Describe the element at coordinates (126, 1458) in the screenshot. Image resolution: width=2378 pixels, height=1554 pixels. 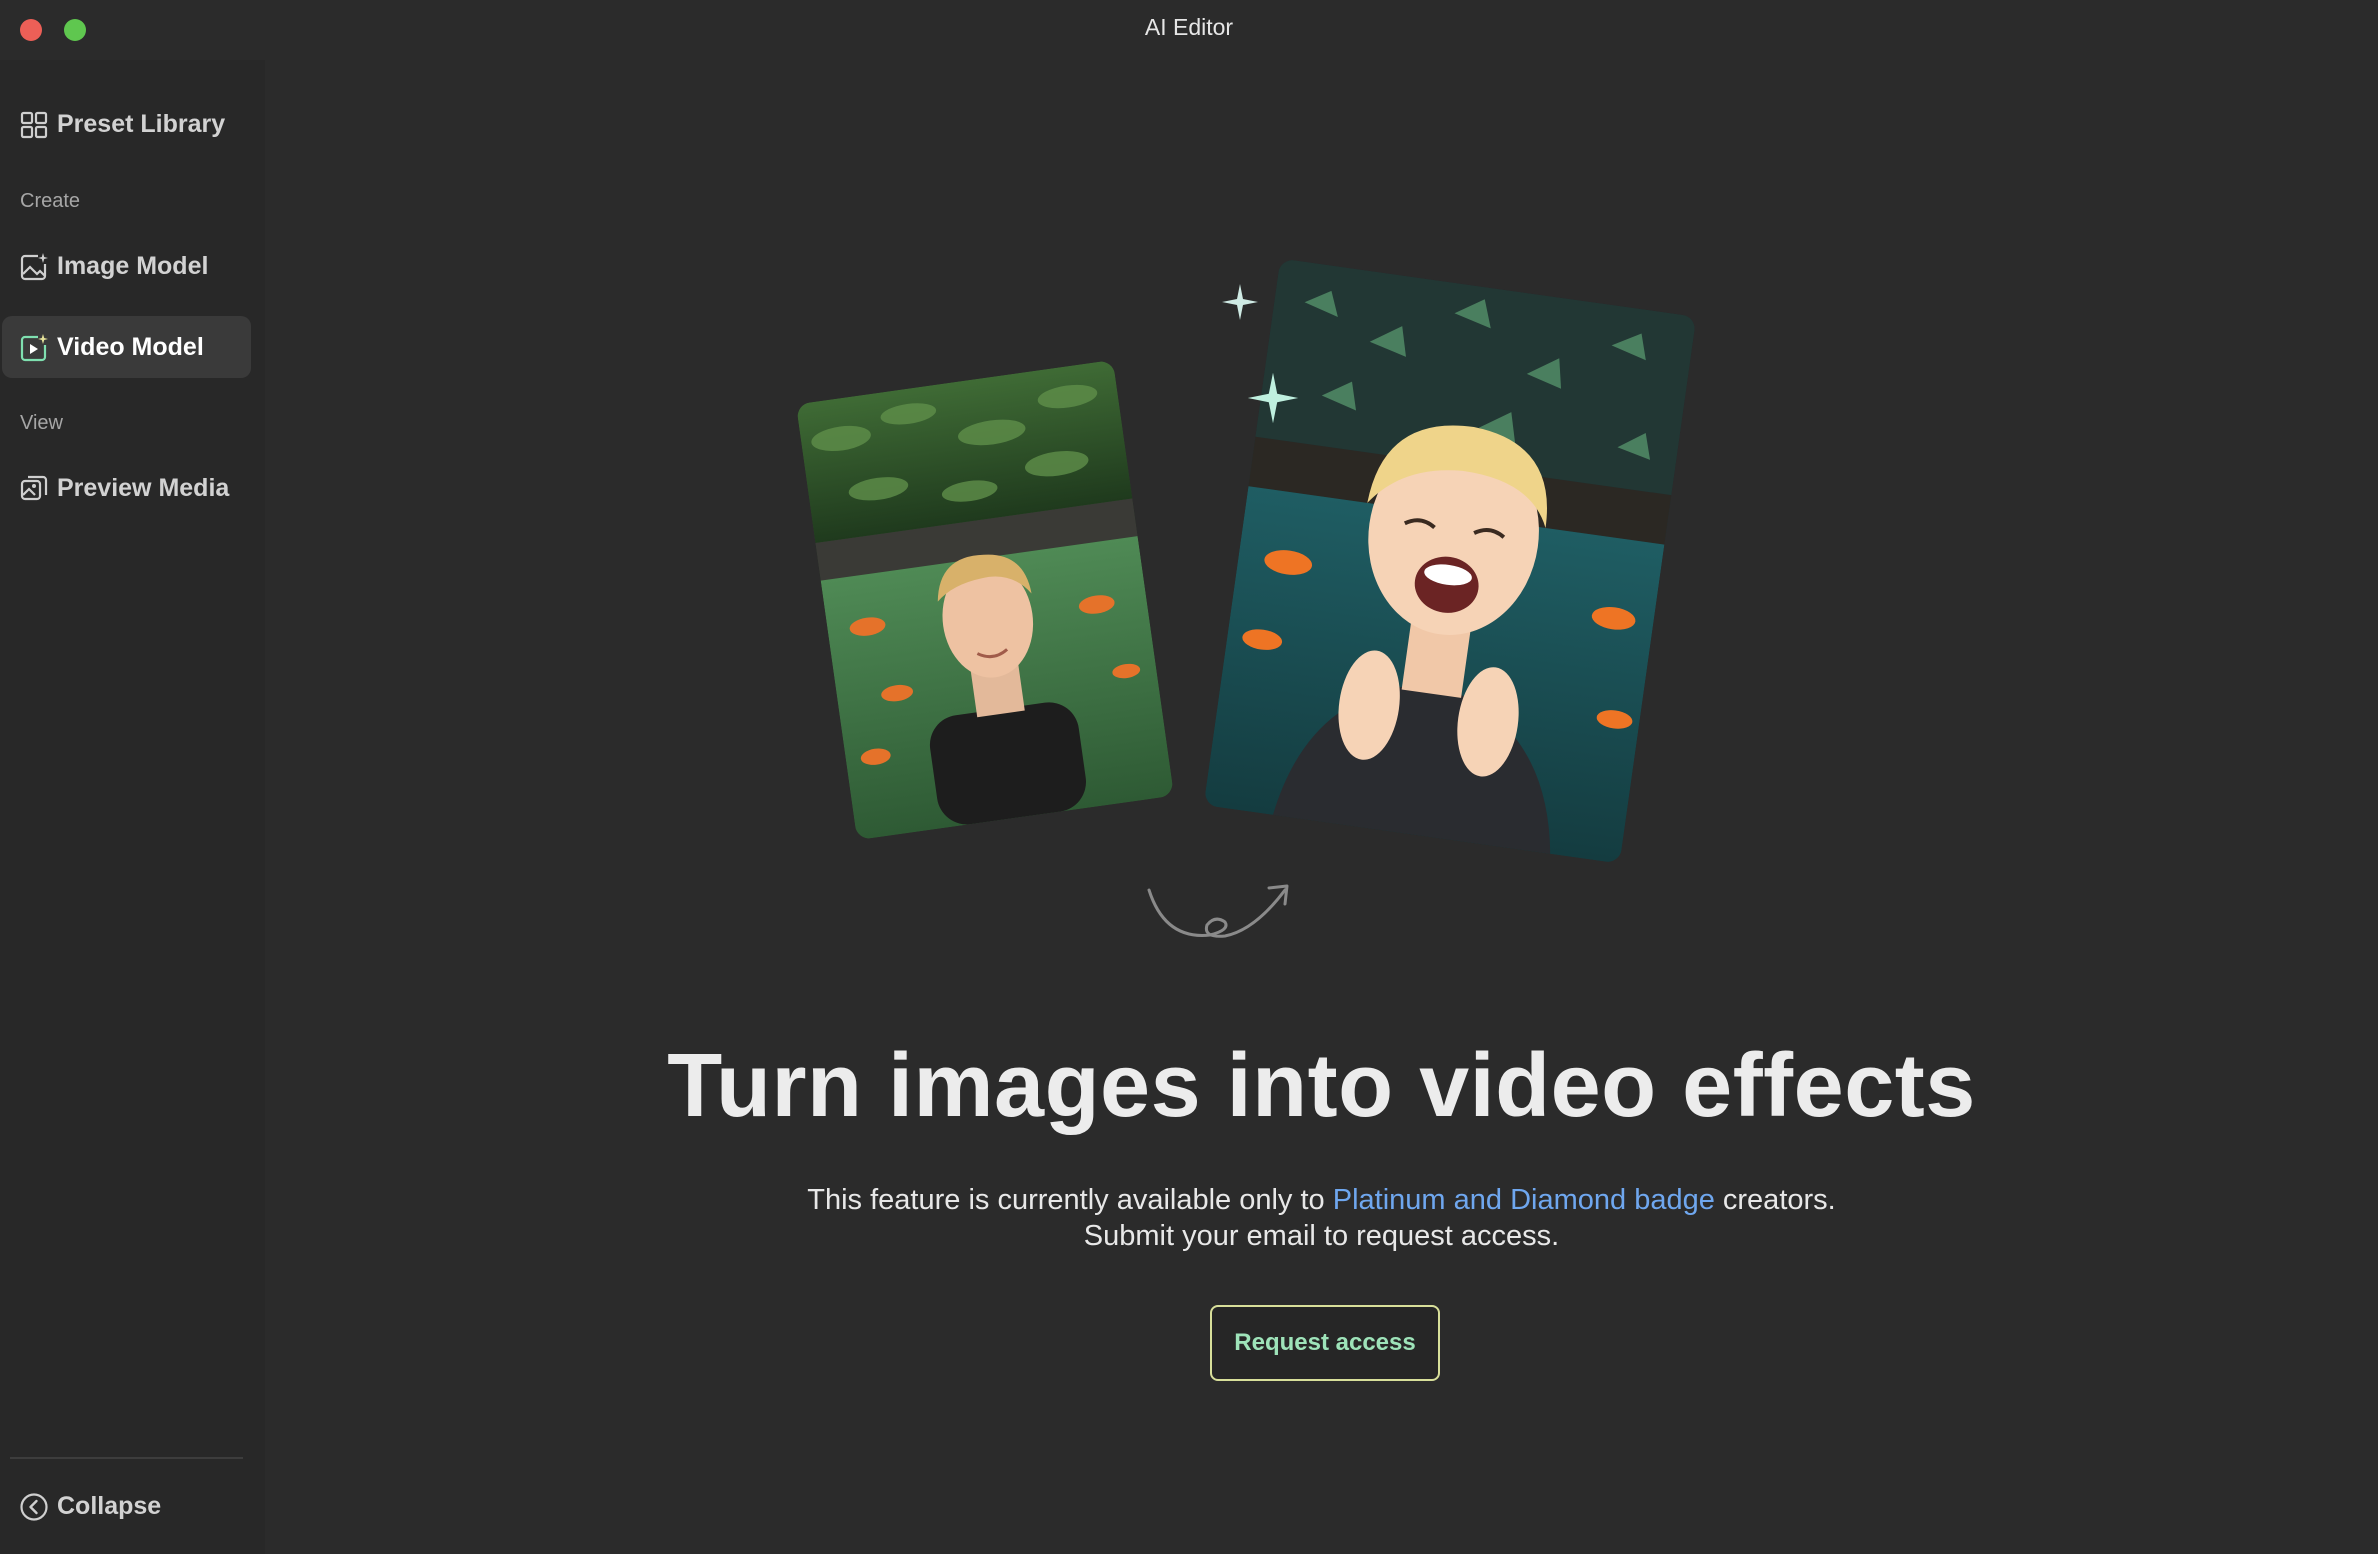
I see `sidebar-divider` at that location.